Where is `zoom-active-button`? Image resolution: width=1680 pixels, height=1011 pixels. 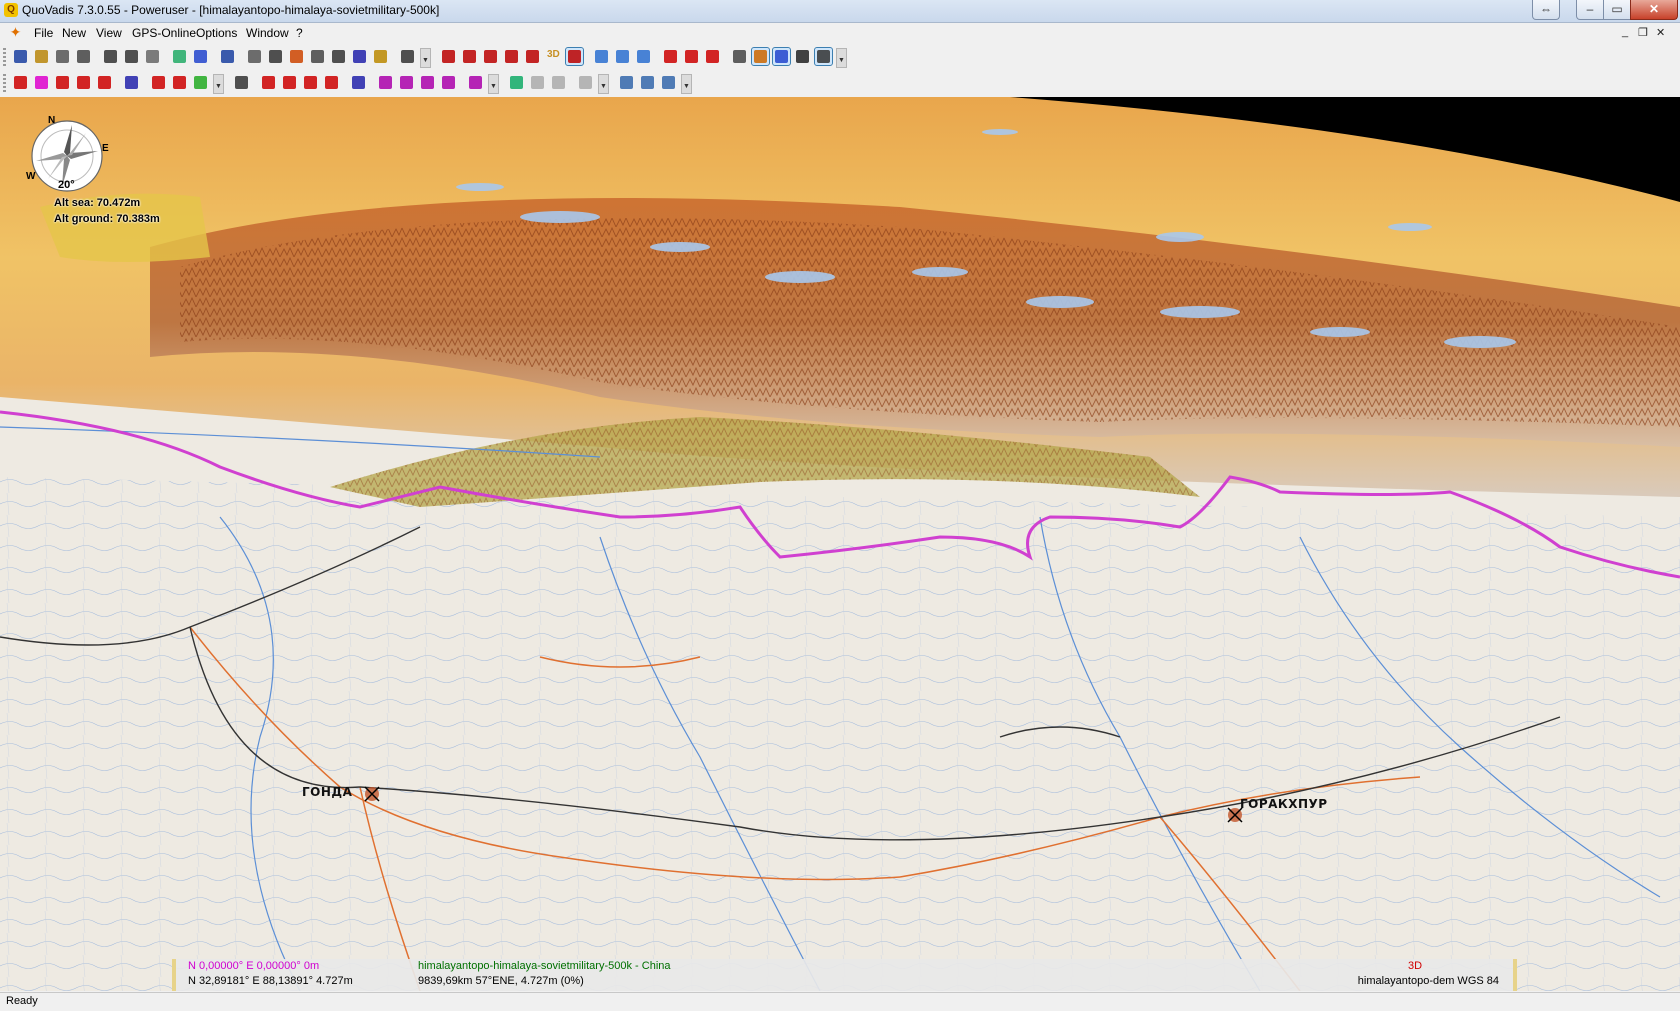
zoom-active-button is located at coordinates (574, 56).